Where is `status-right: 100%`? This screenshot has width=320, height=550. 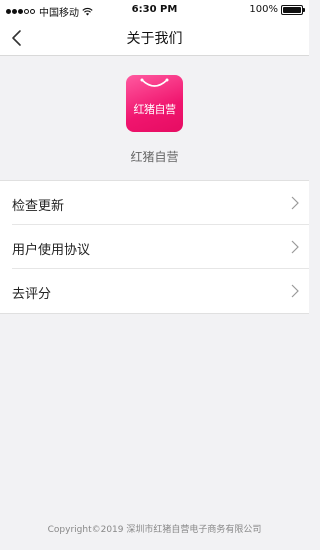 status-right: 100% is located at coordinates (277, 9).